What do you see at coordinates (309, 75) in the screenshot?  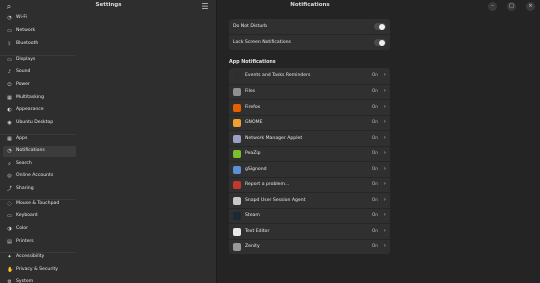 I see `app-row: Events and Tasks Reminders On ›` at bounding box center [309, 75].